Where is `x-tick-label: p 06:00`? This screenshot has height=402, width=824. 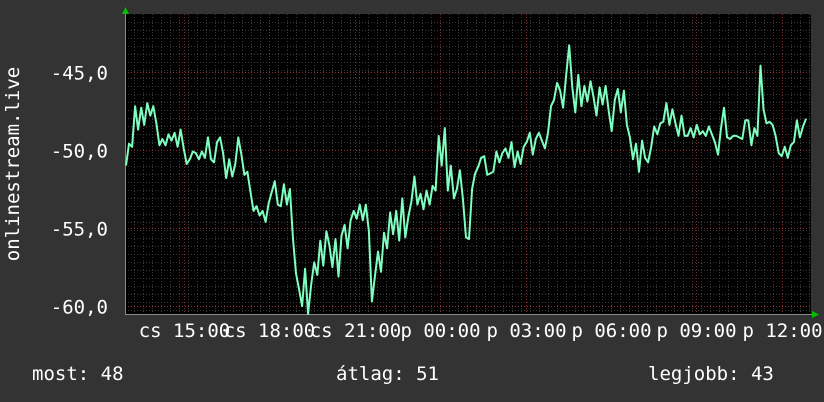
x-tick-label: p 06:00 is located at coordinates (611, 331).